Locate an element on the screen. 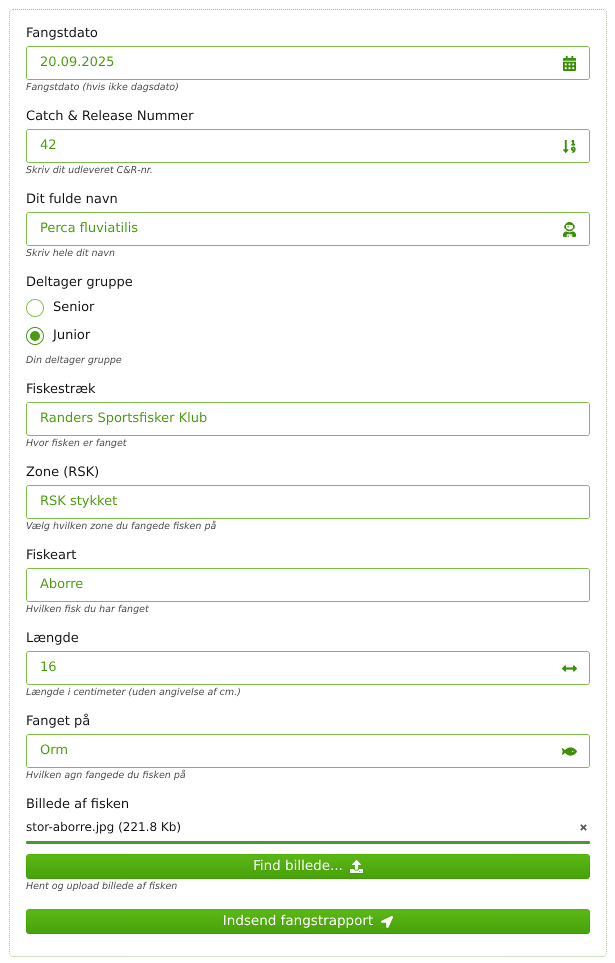 The image size is (615, 963). field-label: Fiskestræk is located at coordinates (61, 390).